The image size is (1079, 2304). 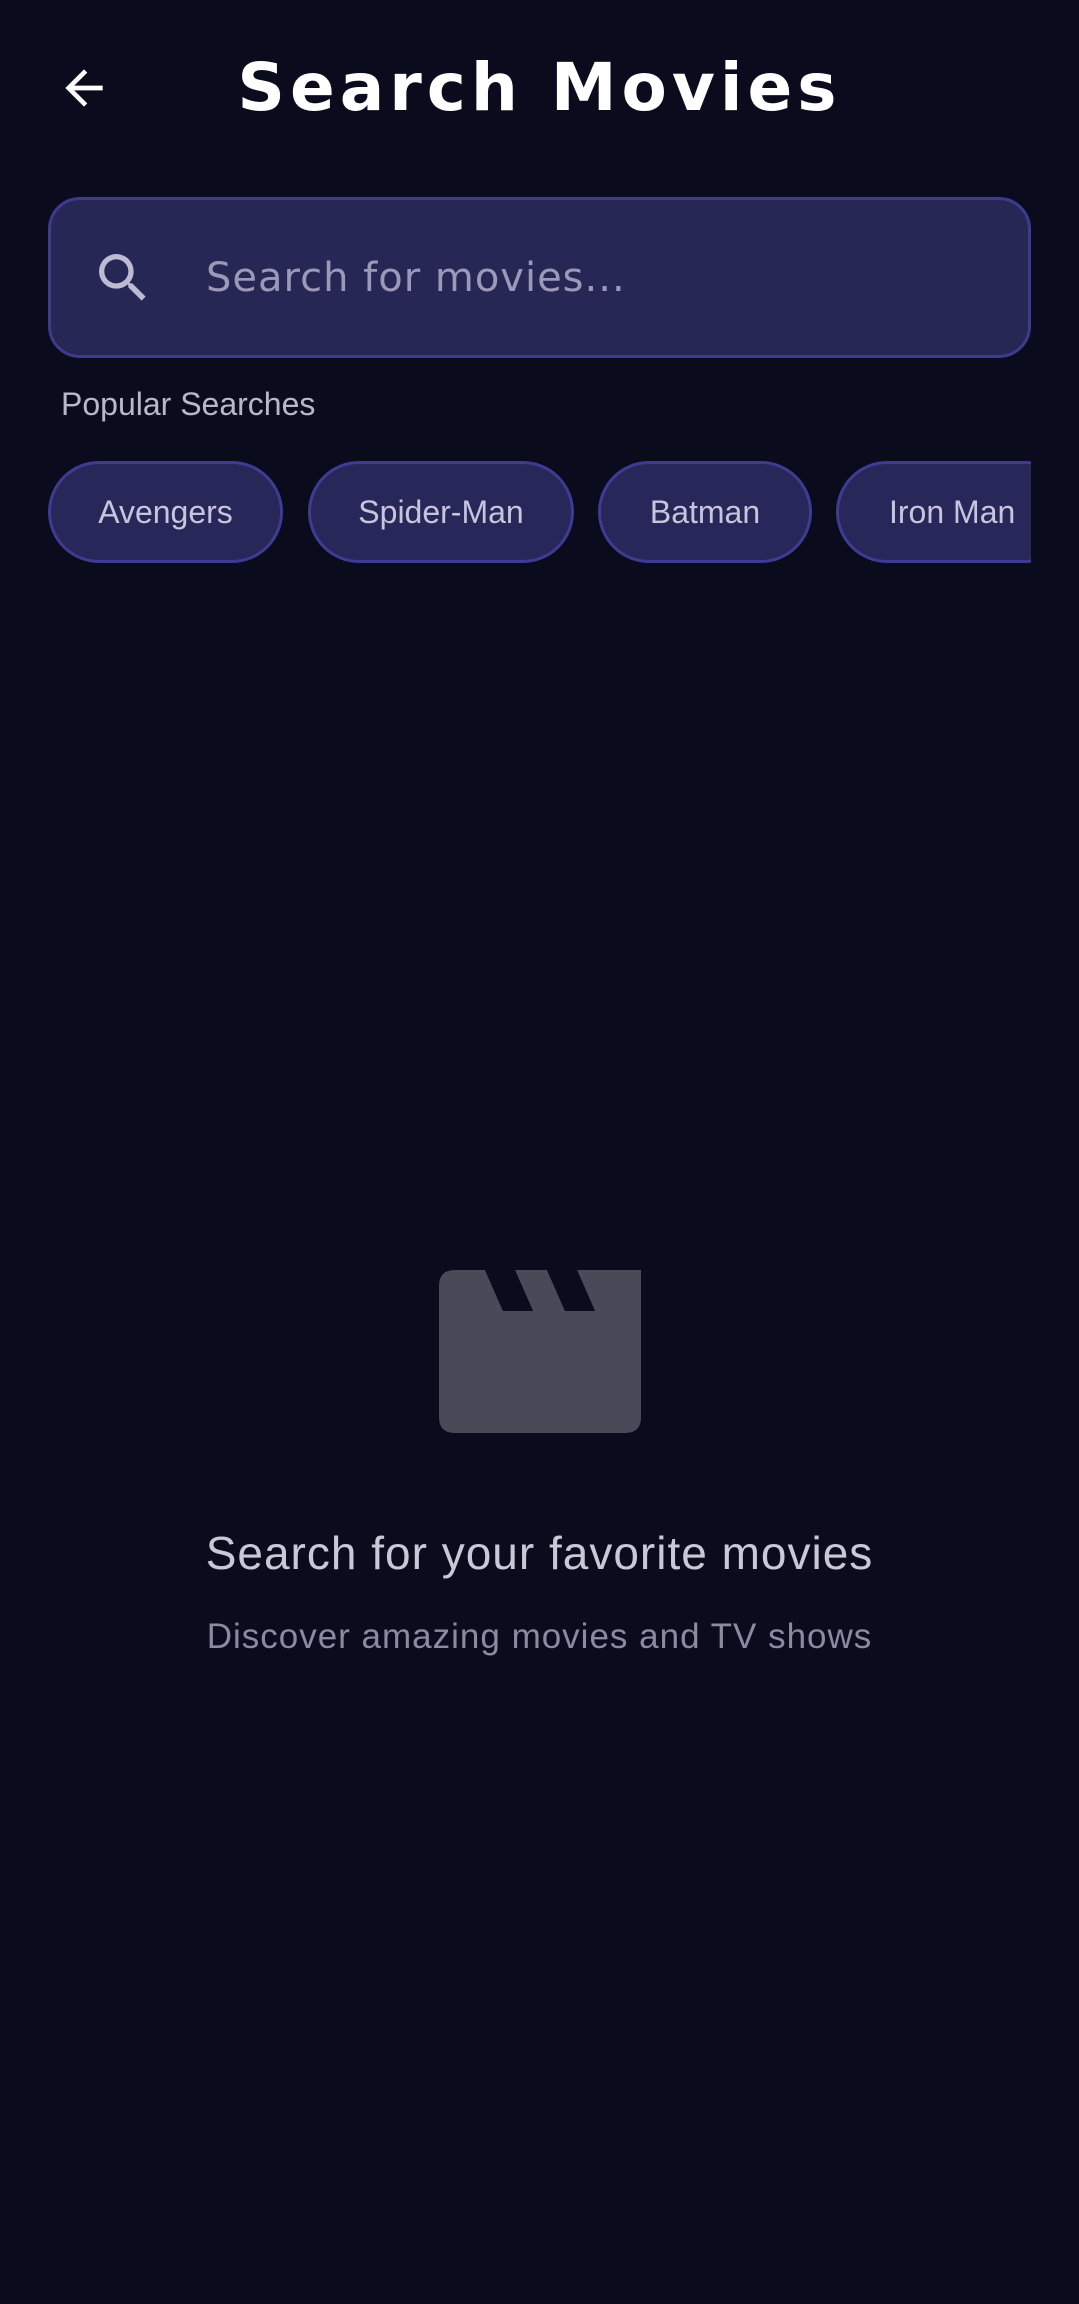 I want to click on page-title: Search Movies, so click(x=539, y=87).